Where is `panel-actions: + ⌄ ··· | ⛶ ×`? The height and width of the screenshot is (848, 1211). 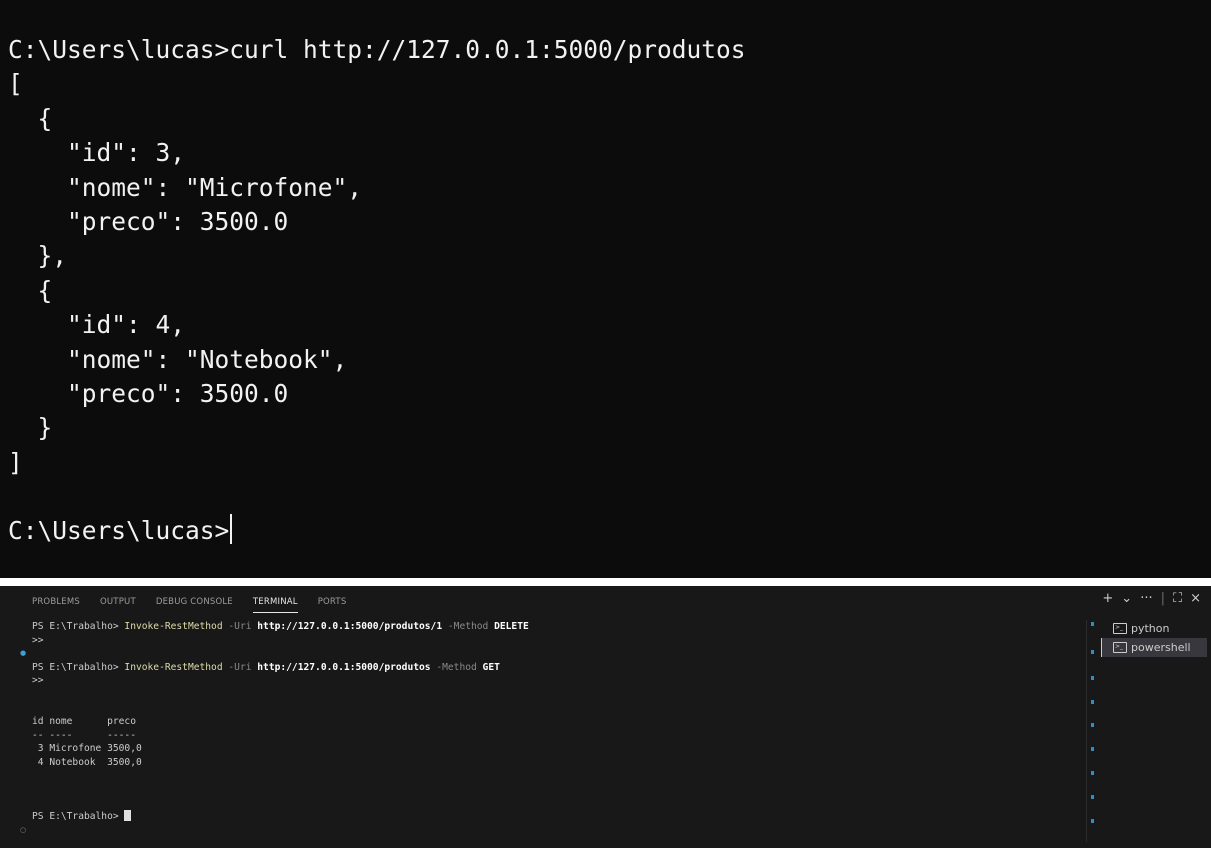 panel-actions: + ⌄ ··· | ⛶ × is located at coordinates (1151, 599).